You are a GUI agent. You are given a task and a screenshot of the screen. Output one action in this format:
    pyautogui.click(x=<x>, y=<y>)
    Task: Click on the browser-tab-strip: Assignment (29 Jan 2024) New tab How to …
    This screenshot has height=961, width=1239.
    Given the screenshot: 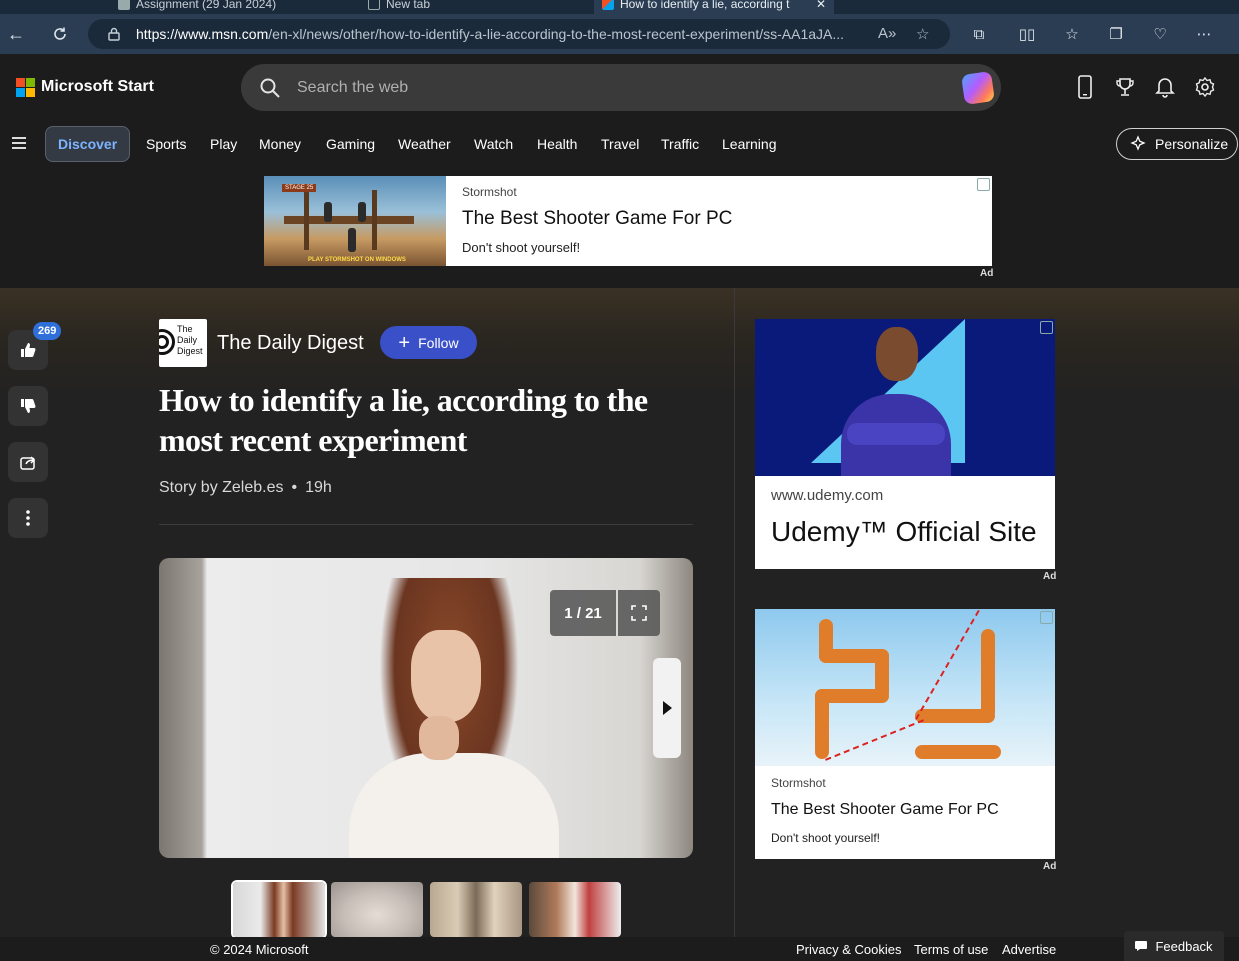 What is the action you would take?
    pyautogui.click(x=619, y=7)
    